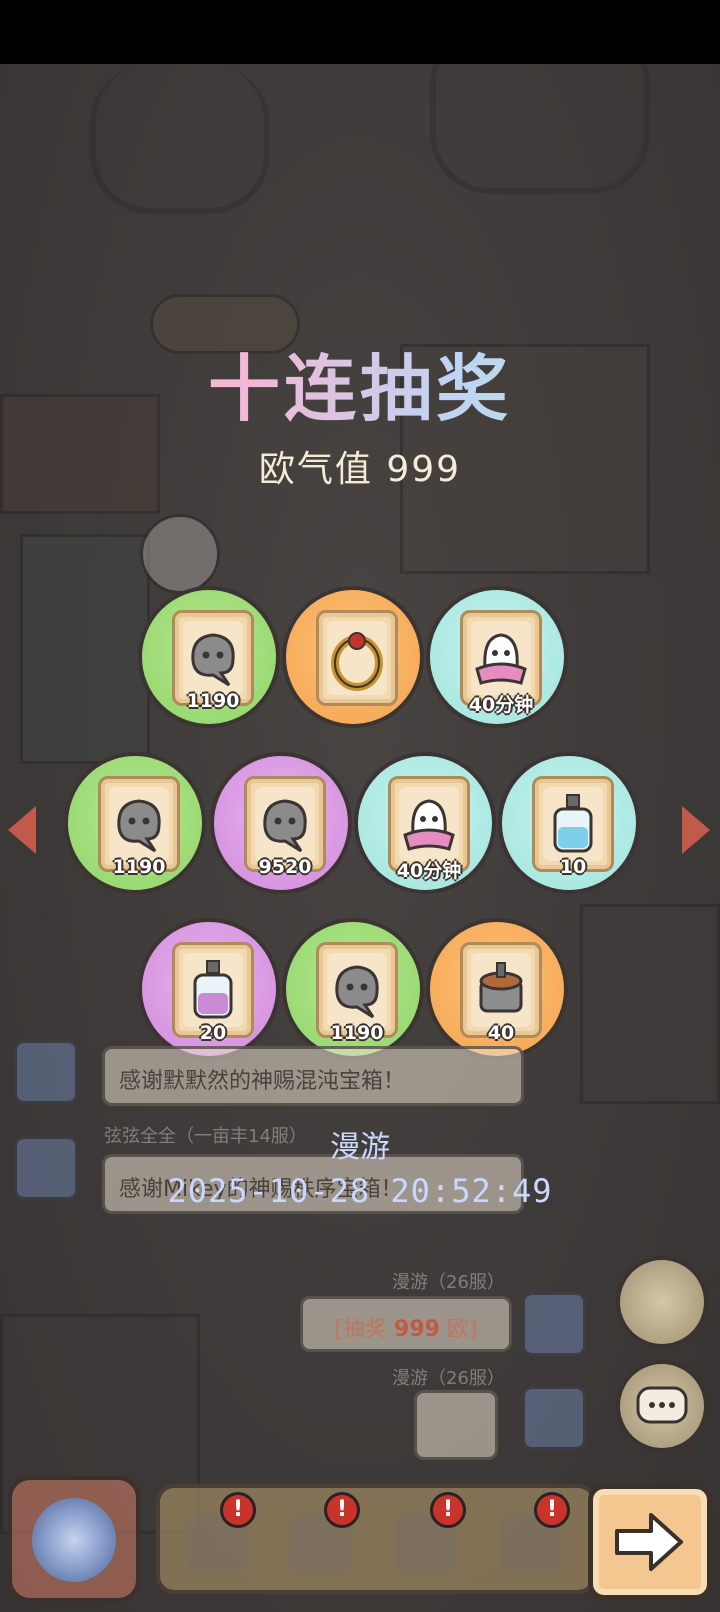 The height and width of the screenshot is (1612, 720). Describe the element at coordinates (360, 32) in the screenshot. I see `status-bar` at that location.